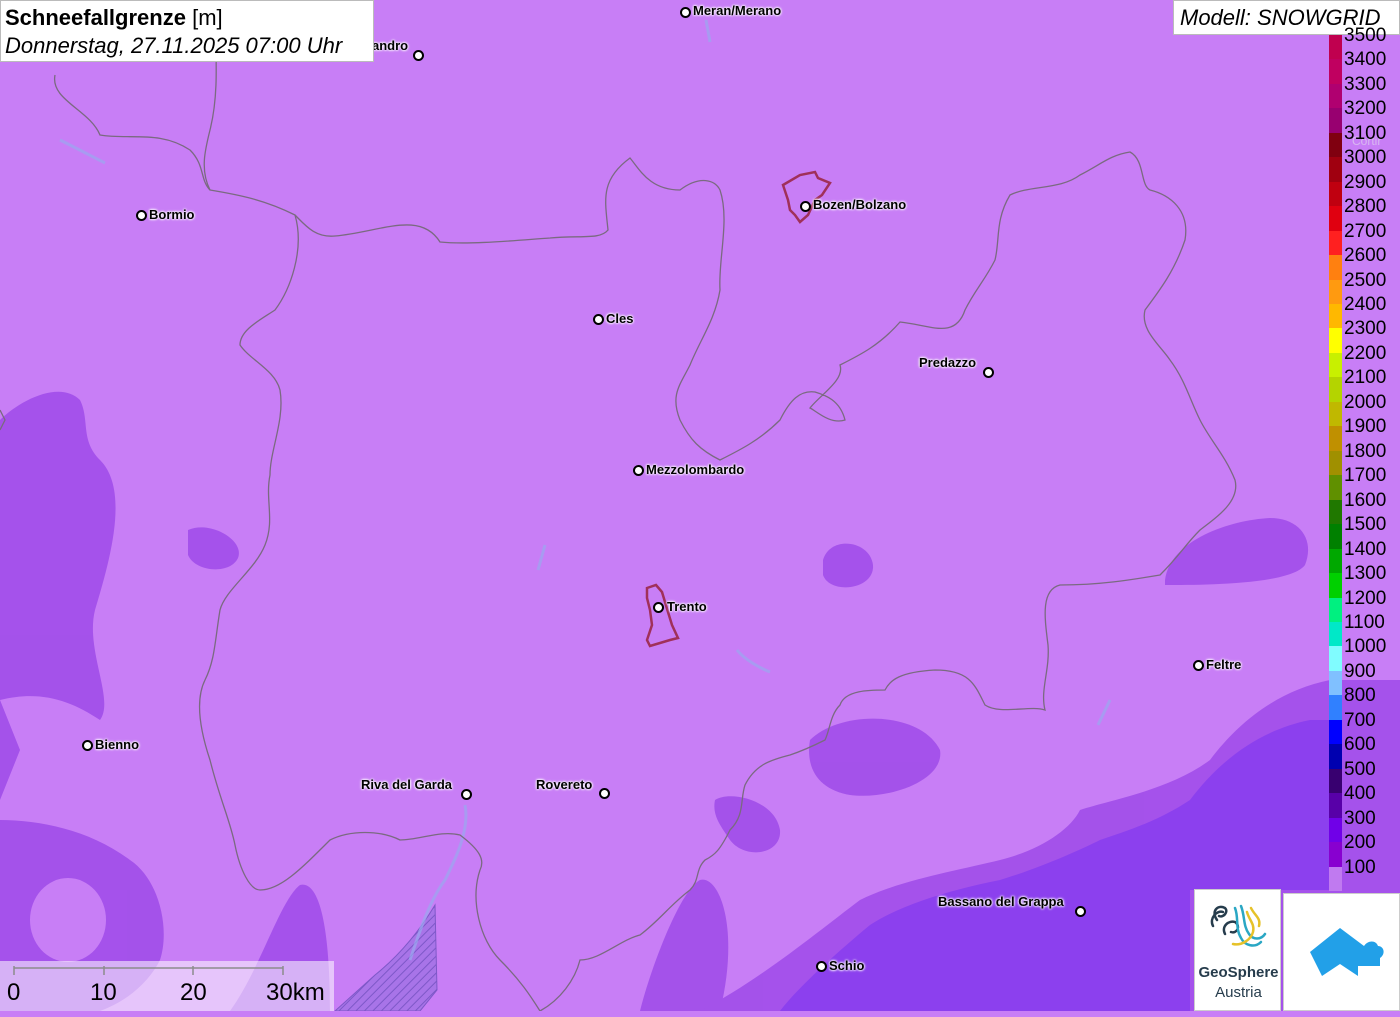 This screenshot has width=1400, height=1017. What do you see at coordinates (1364, 506) in the screenshot?
I see `legend-item: 1600` at bounding box center [1364, 506].